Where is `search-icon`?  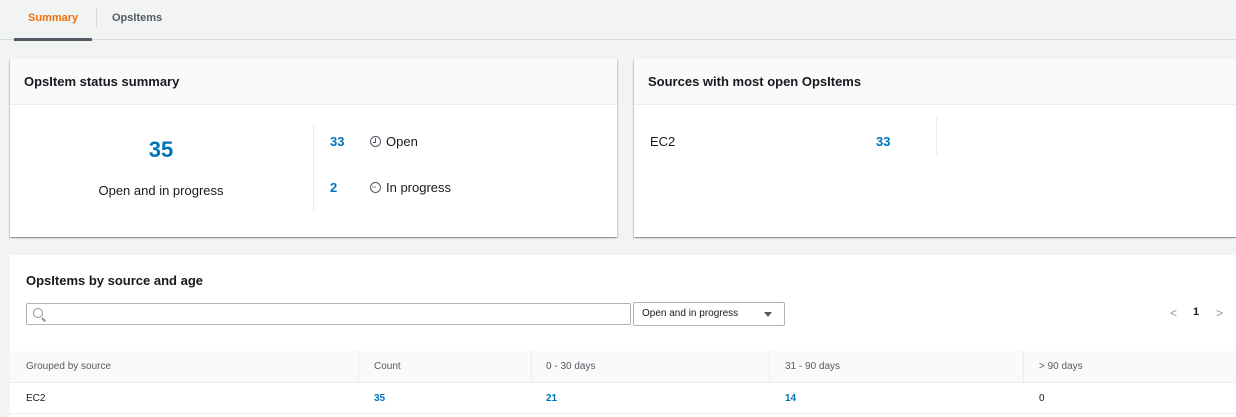
search-icon is located at coordinates (38, 313).